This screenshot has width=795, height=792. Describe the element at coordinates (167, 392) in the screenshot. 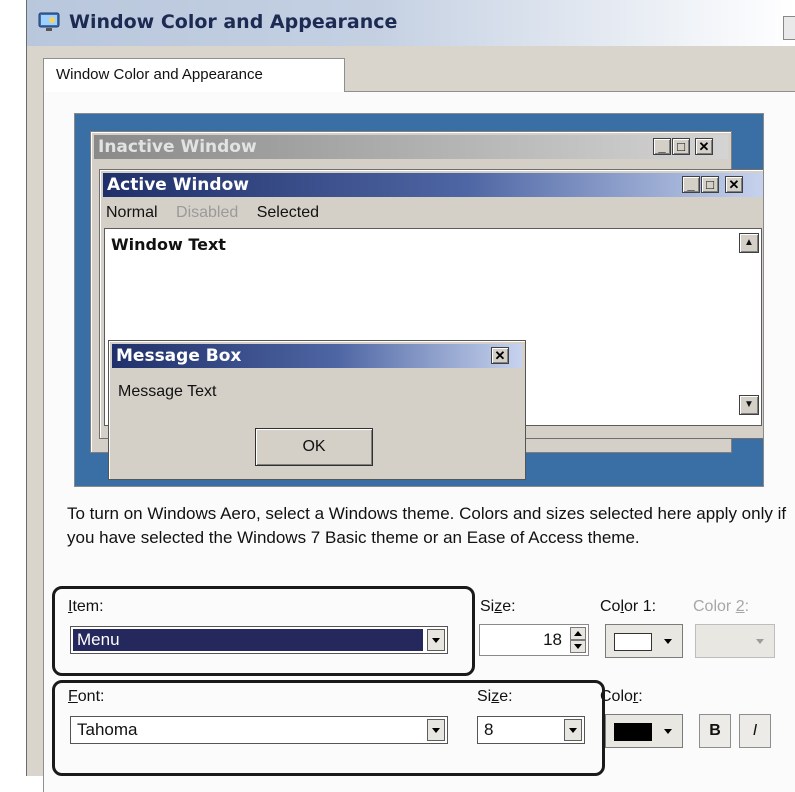

I see `message-text: Message Text` at that location.